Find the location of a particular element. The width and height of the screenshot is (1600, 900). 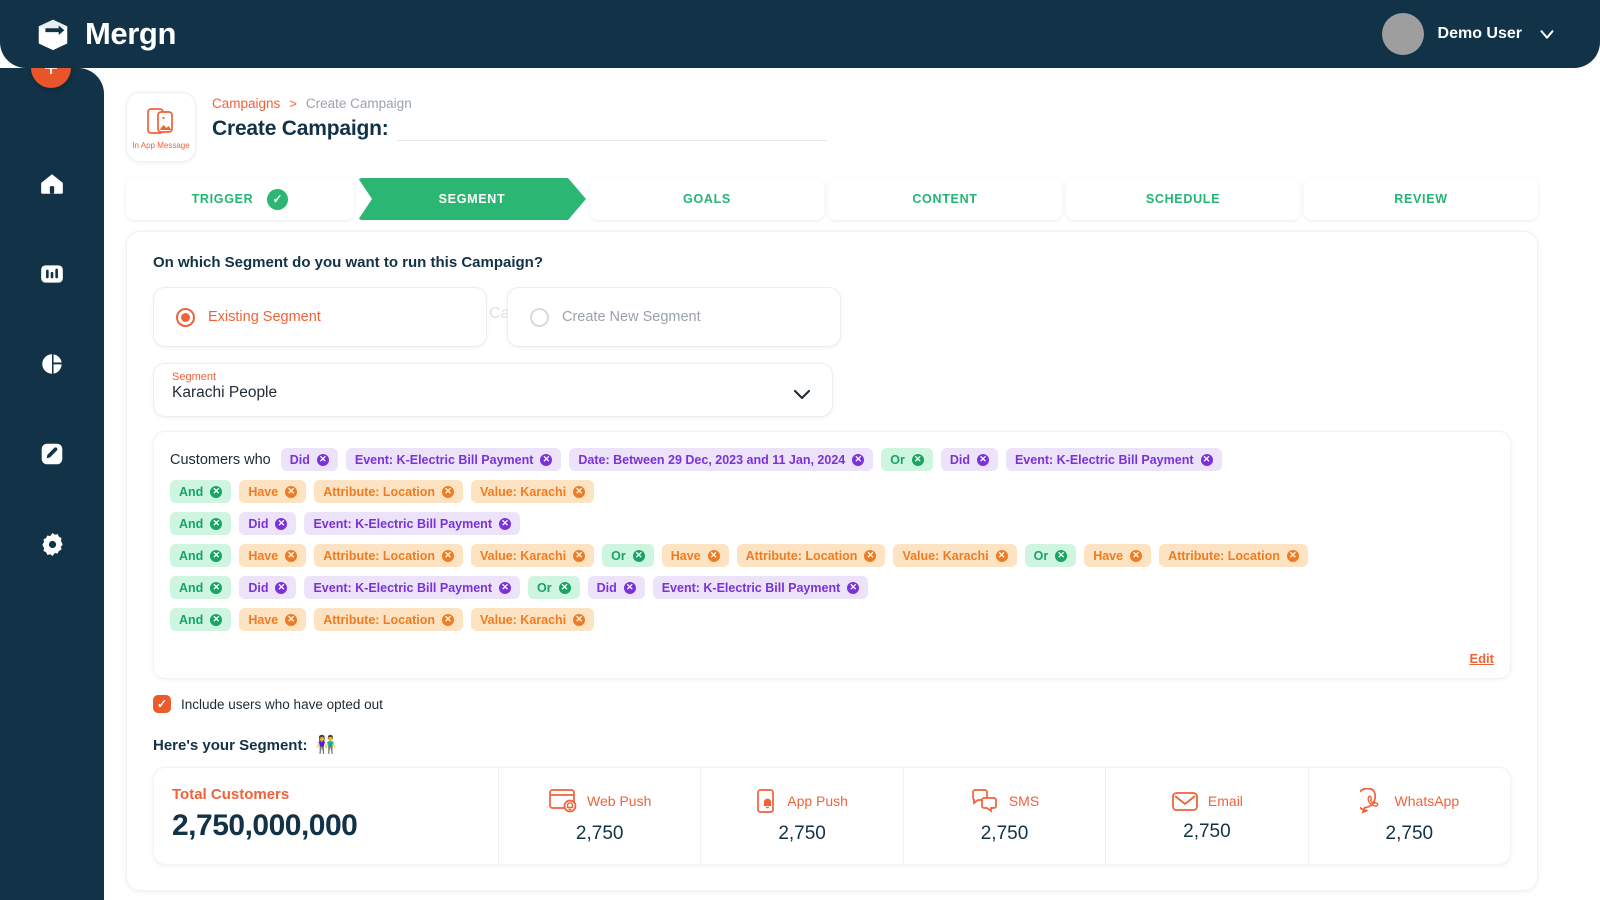

user-menu: Demo User is located at coordinates (1477, 34).